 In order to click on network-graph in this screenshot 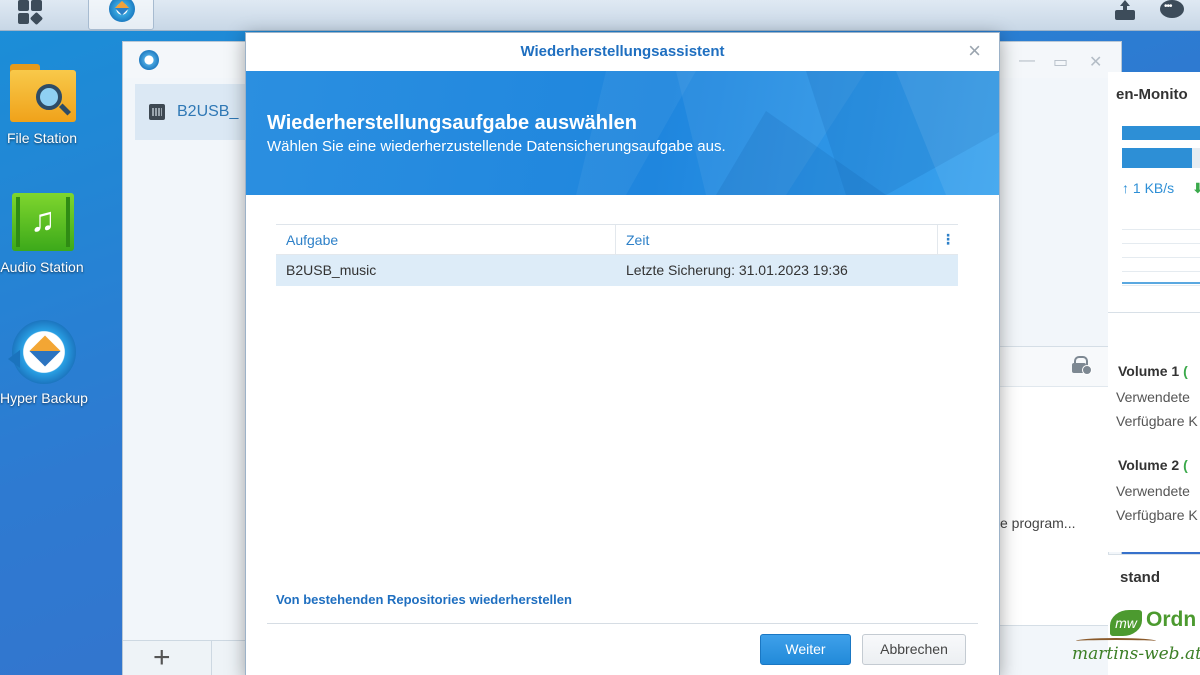, I will do `click(1161, 254)`.